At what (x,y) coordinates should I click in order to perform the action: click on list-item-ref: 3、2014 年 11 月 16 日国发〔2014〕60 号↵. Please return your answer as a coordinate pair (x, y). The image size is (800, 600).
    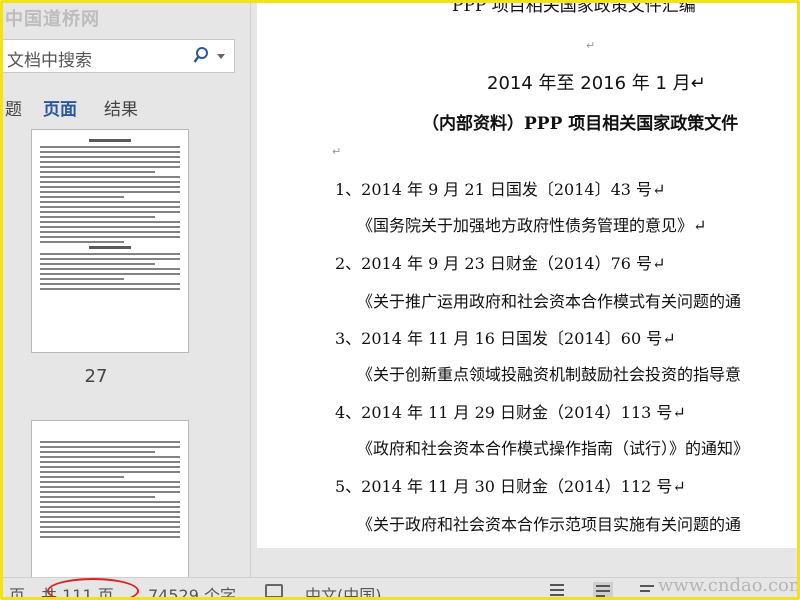
    Looking at the image, I should click on (505, 338).